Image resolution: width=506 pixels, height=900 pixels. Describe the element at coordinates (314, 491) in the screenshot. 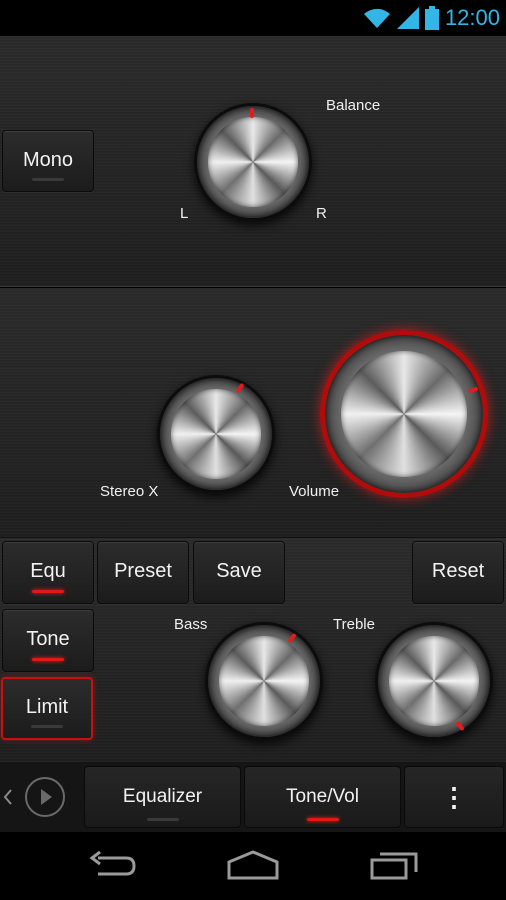

I see `volume-label: Volume` at that location.